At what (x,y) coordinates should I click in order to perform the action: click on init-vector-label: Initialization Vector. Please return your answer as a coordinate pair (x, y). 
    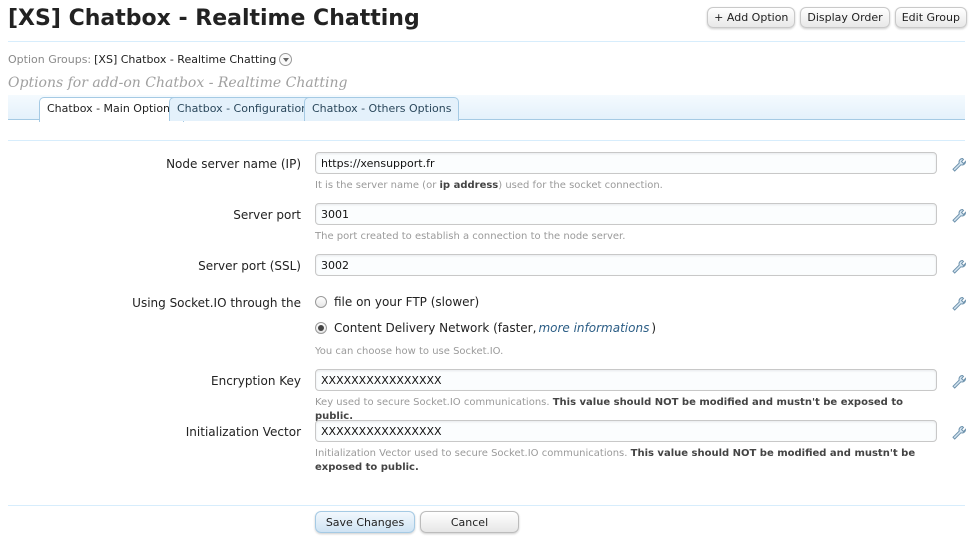
    Looking at the image, I should click on (243, 432).